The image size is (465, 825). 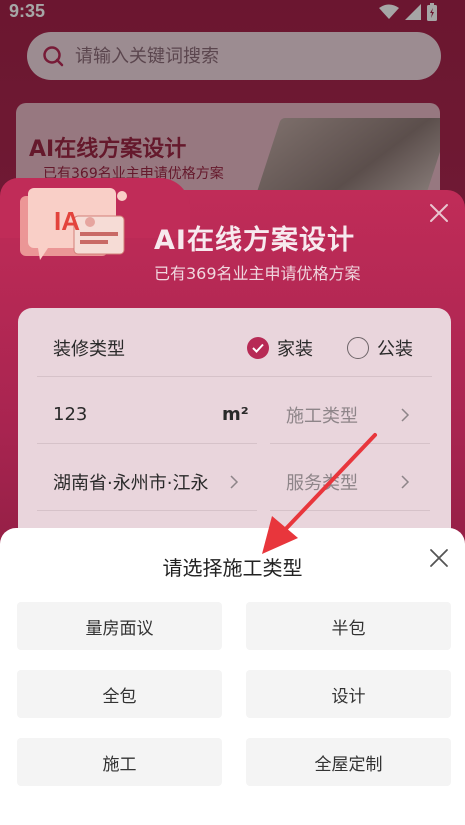 What do you see at coordinates (358, 347) in the screenshot?
I see `radio-empty-icon` at bounding box center [358, 347].